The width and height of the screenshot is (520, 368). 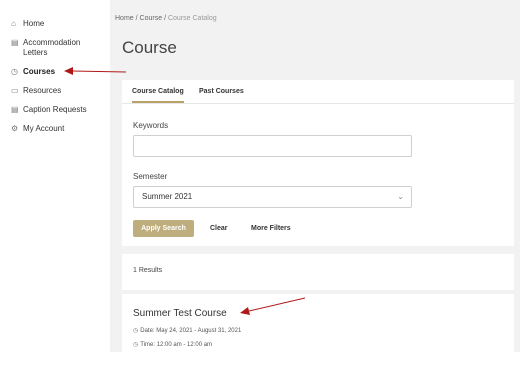 I want to click on more-filters-button: More Filters, so click(x=271, y=228).